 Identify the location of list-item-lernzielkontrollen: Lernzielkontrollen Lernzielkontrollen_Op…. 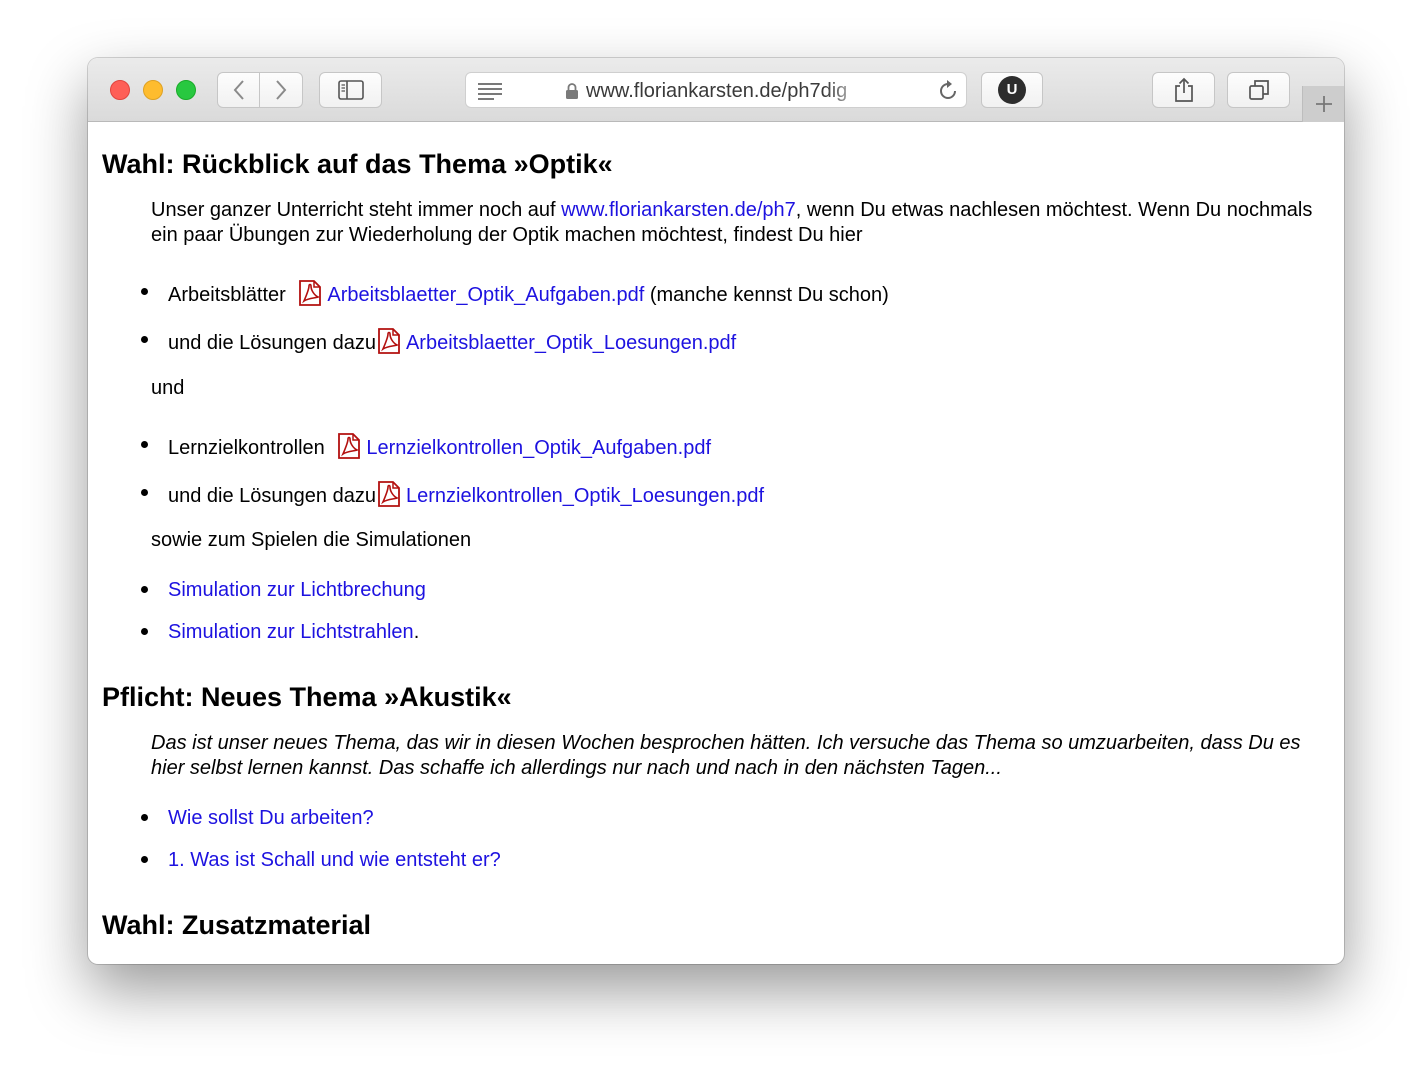
(439, 447).